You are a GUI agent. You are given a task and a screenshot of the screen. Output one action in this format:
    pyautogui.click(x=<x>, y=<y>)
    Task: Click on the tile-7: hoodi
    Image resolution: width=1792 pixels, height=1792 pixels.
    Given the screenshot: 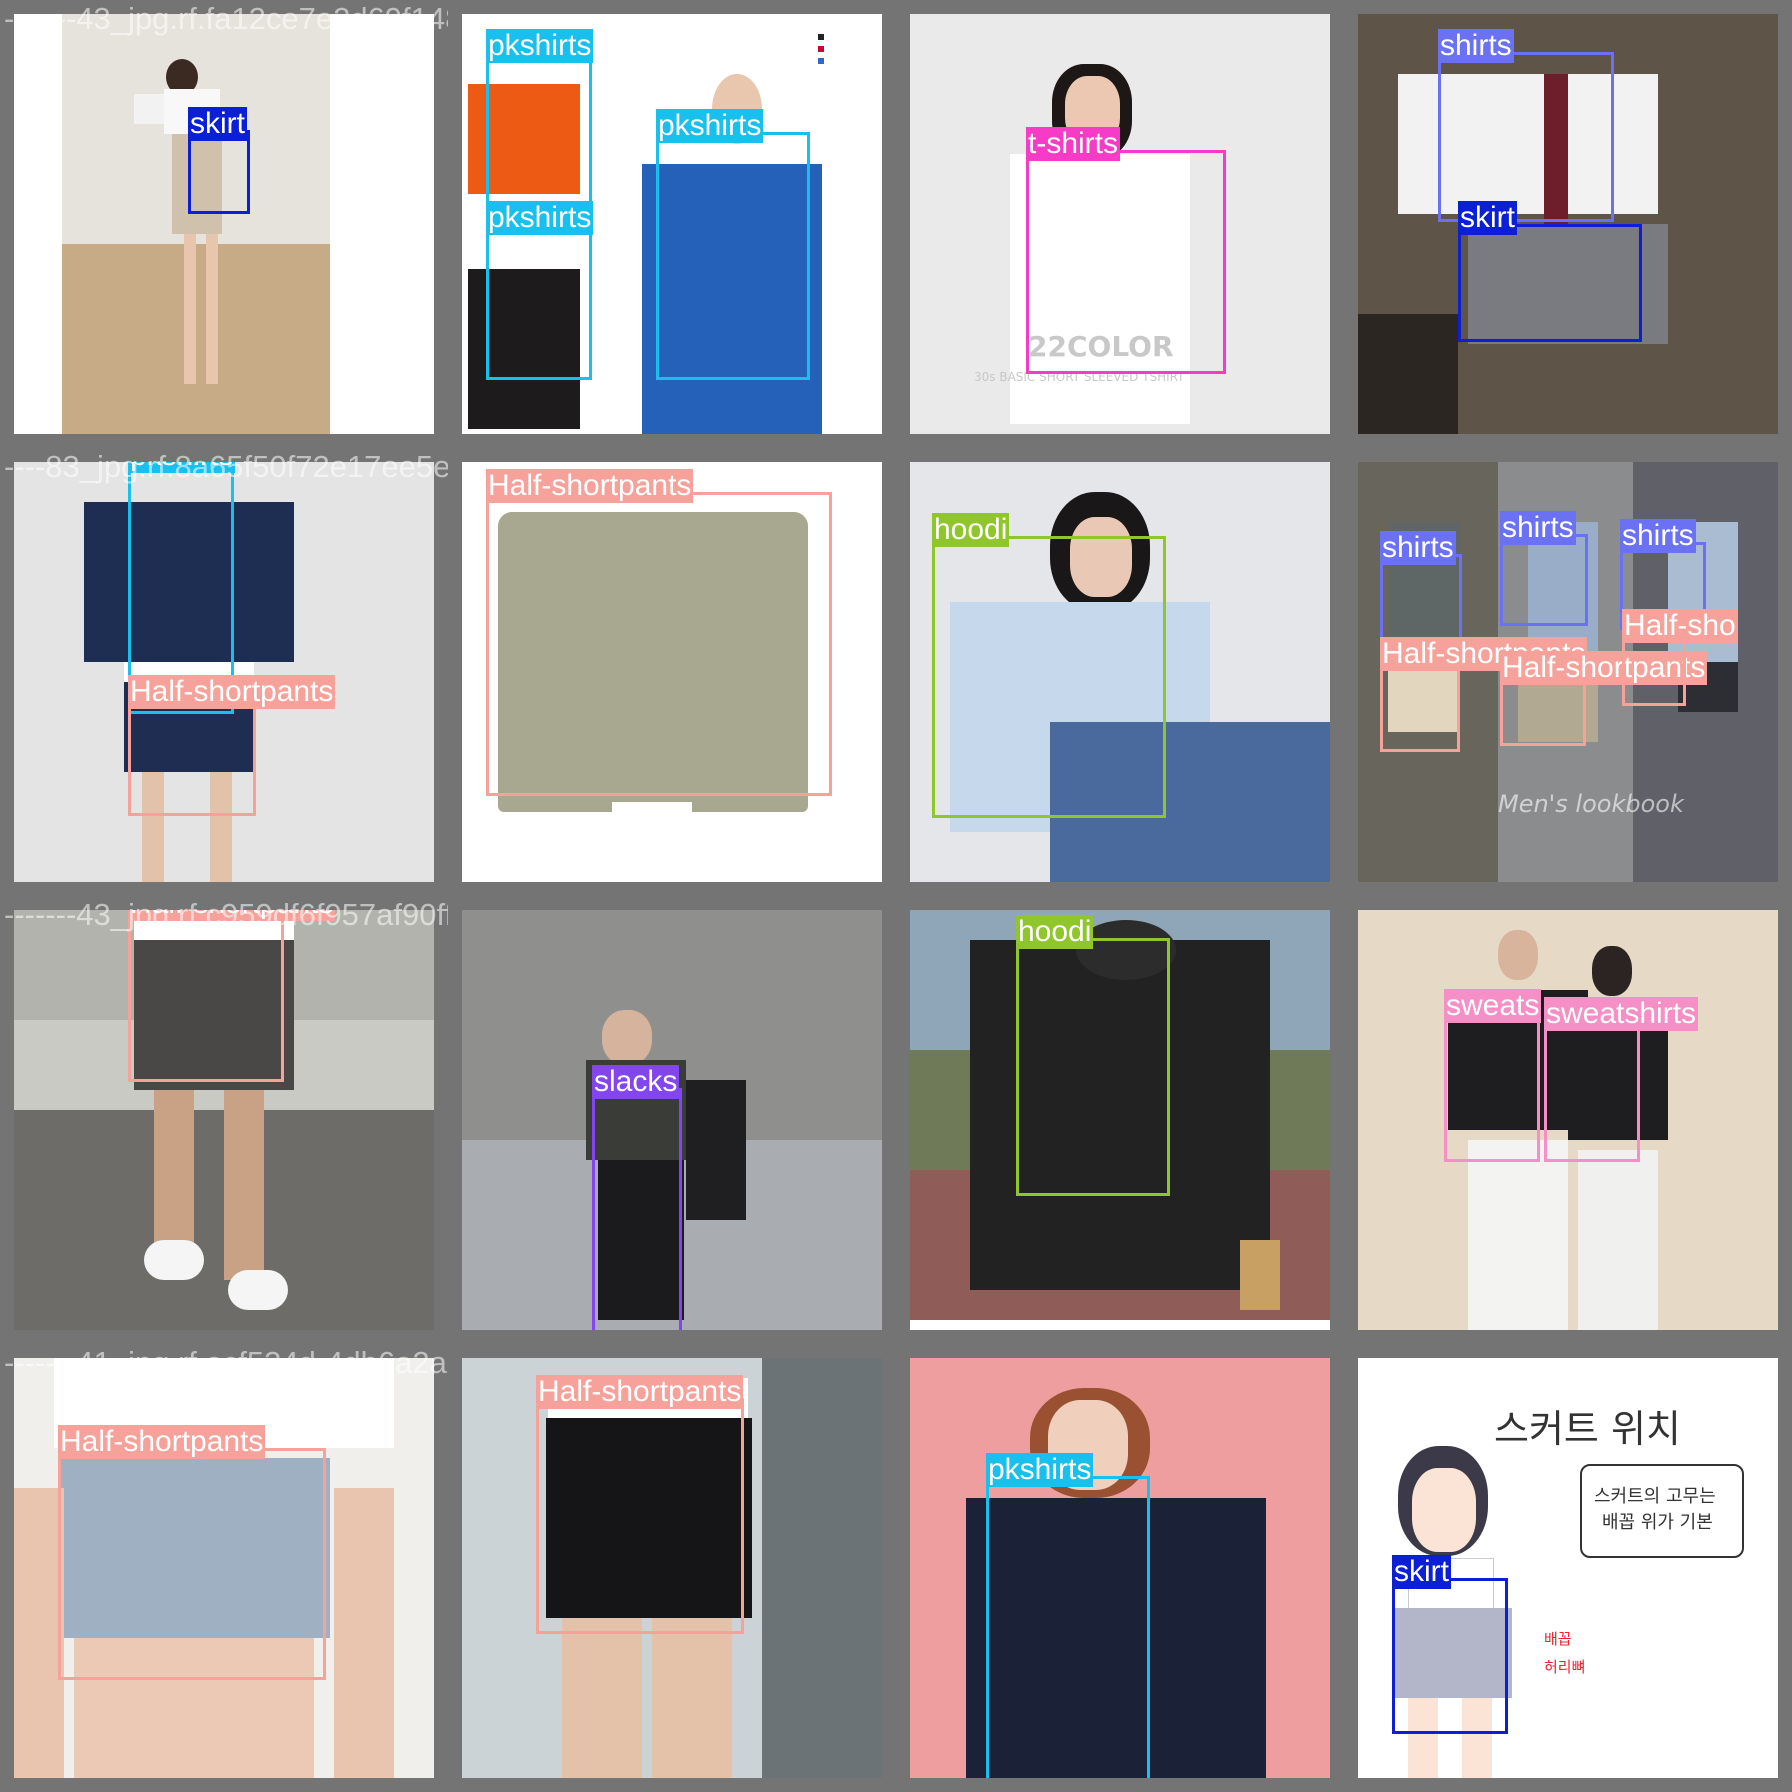 What is the action you would take?
    pyautogui.click(x=1120, y=672)
    